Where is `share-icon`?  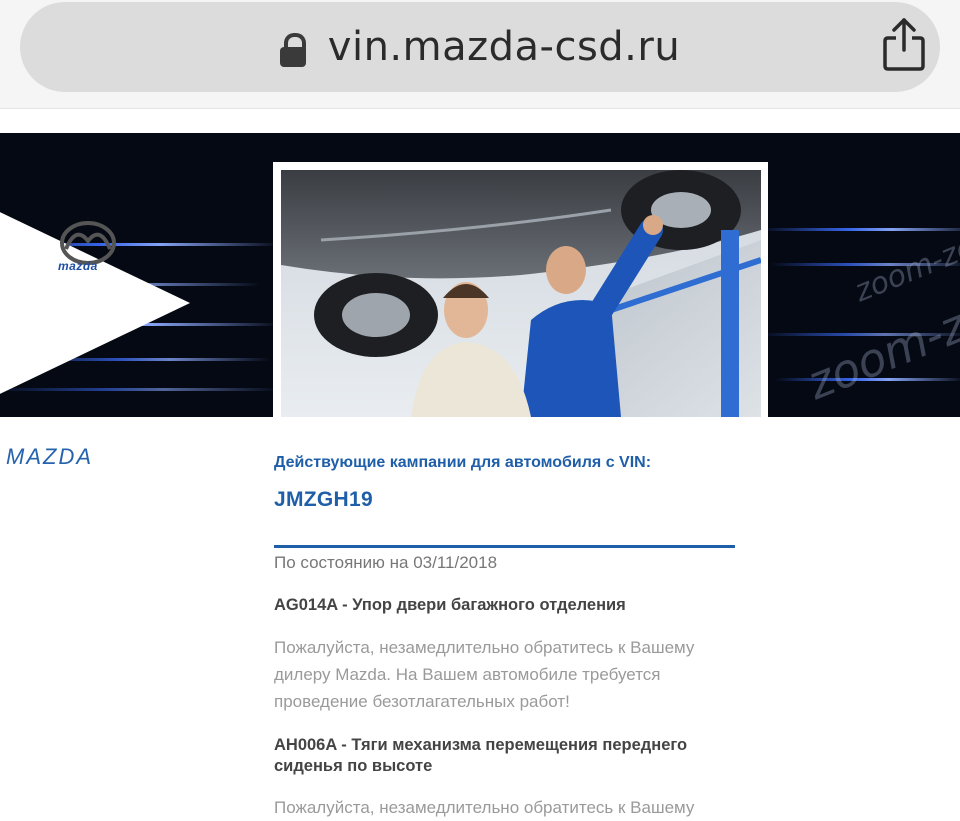
share-icon is located at coordinates (904, 44).